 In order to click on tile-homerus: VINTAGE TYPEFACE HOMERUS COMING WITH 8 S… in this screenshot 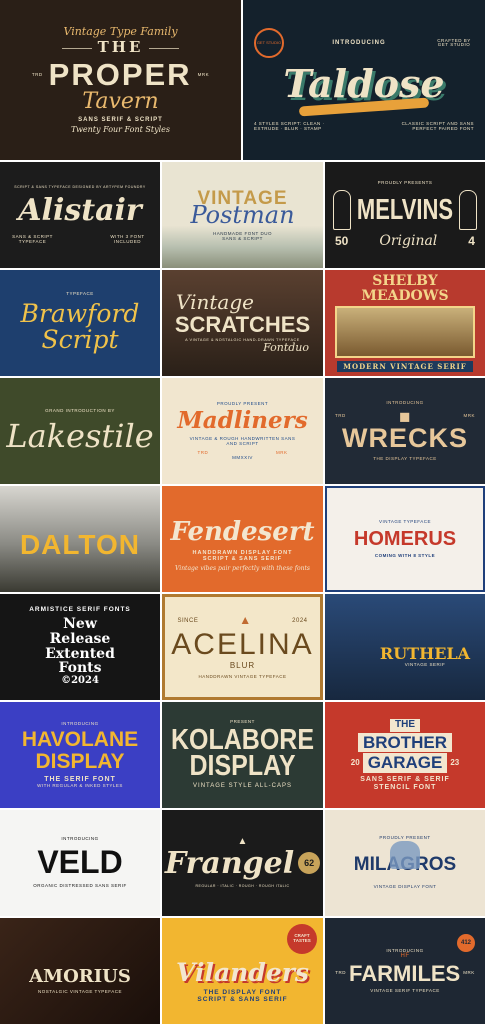, I will do `click(405, 539)`.